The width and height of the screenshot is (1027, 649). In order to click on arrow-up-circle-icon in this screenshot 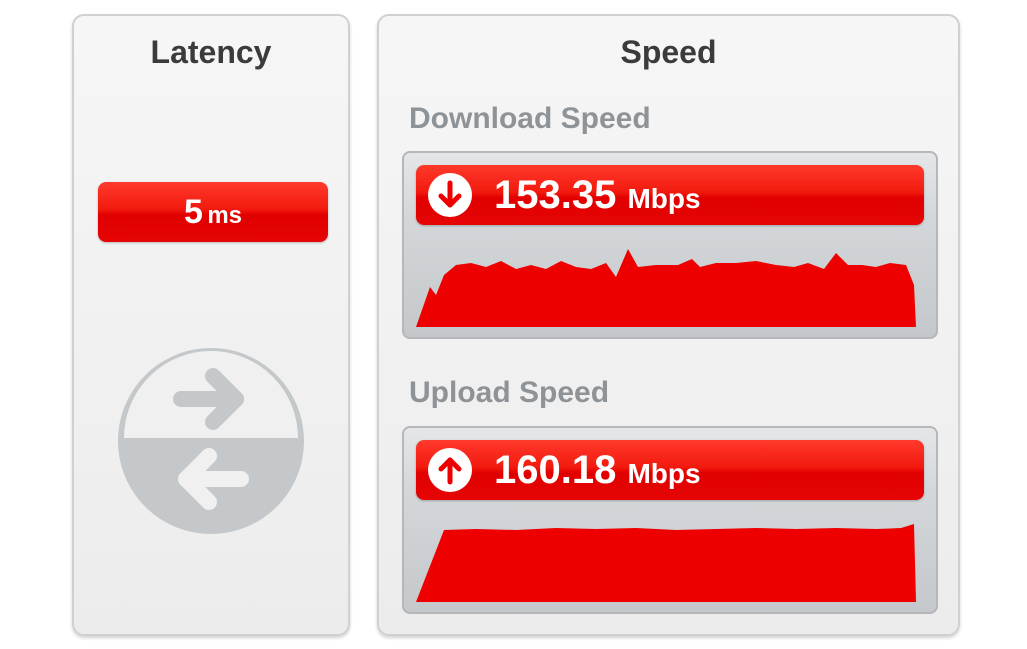, I will do `click(450, 470)`.